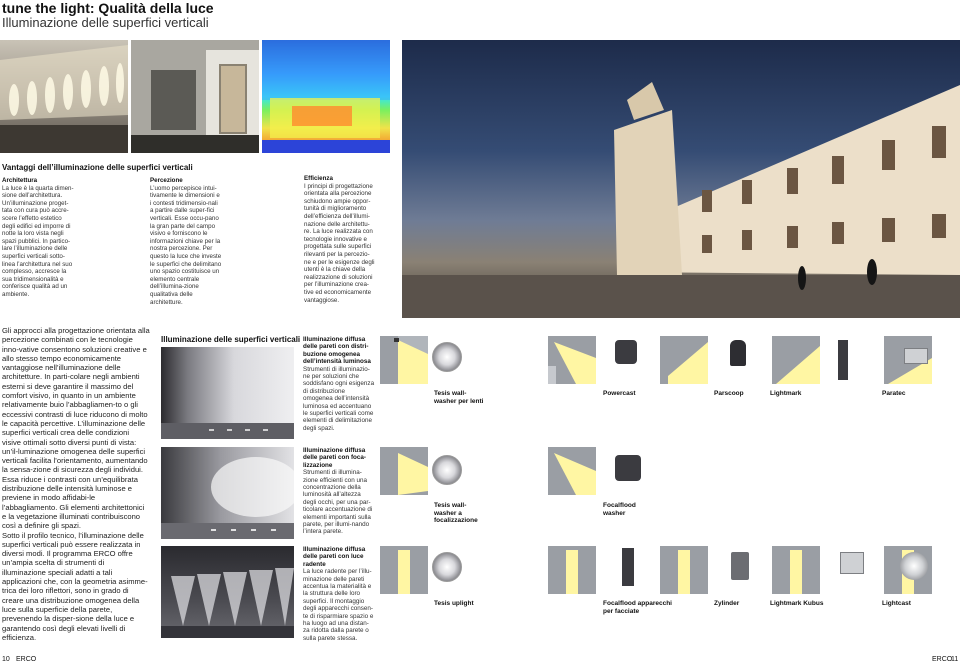  Describe the element at coordinates (459, 397) in the screenshot. I see `product-label: Tesis wall-washer per lenti` at that location.